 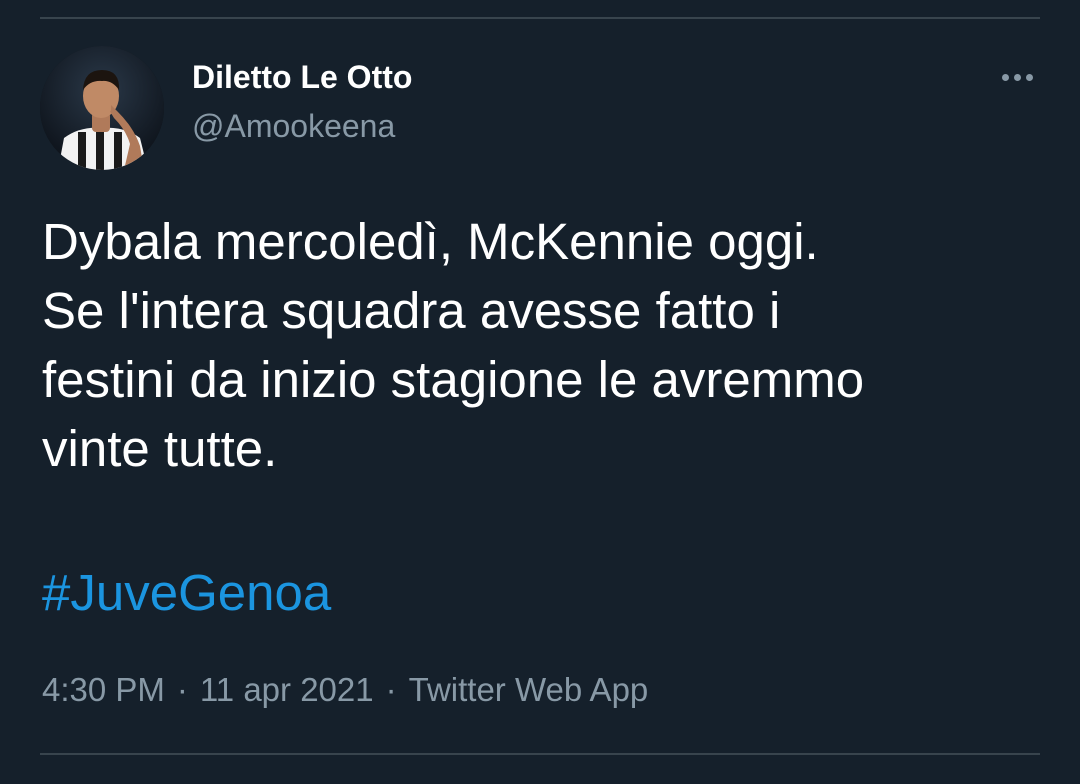 I want to click on tweet-time: 4:30 PM, so click(x=103, y=689).